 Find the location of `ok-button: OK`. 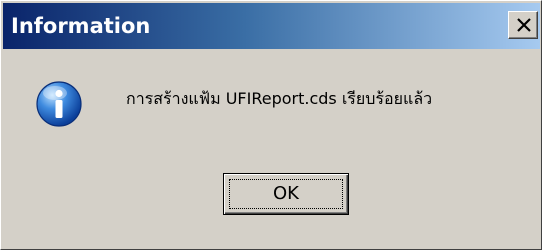

ok-button: OK is located at coordinates (286, 194).